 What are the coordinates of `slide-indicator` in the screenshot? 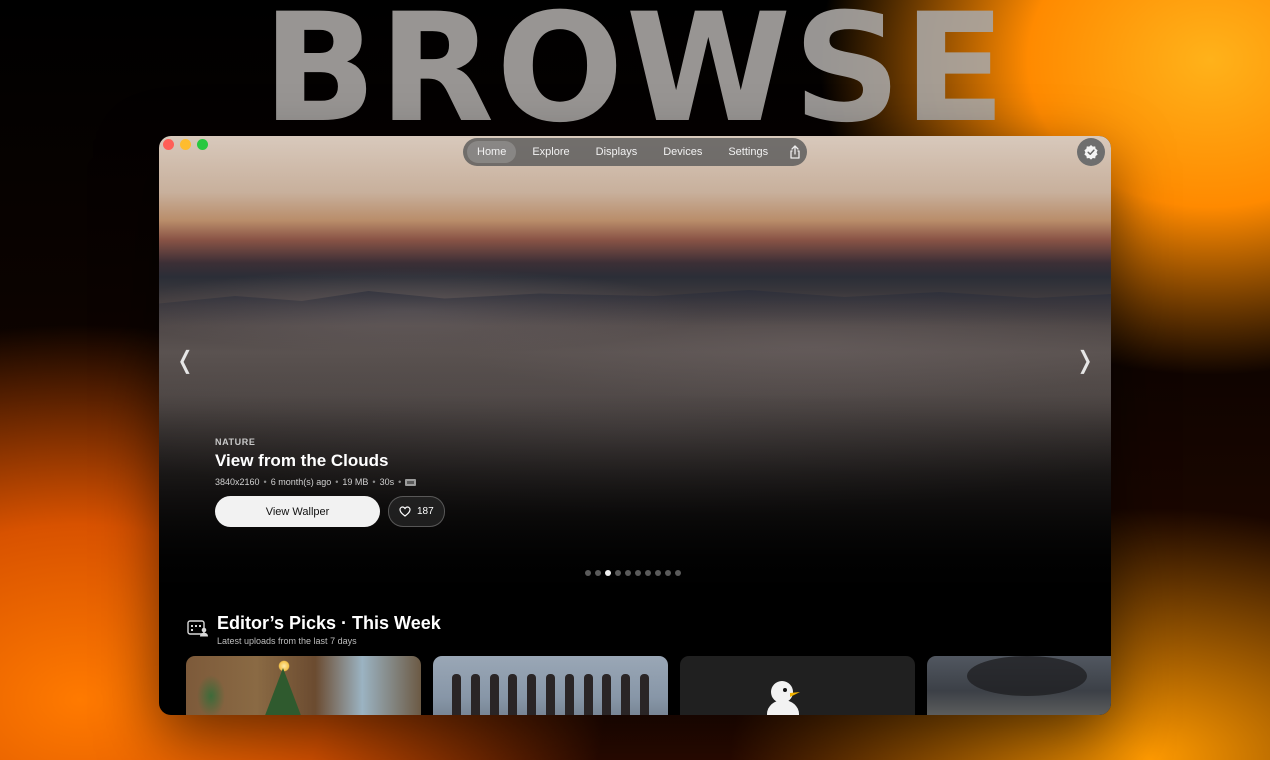 It's located at (633, 573).